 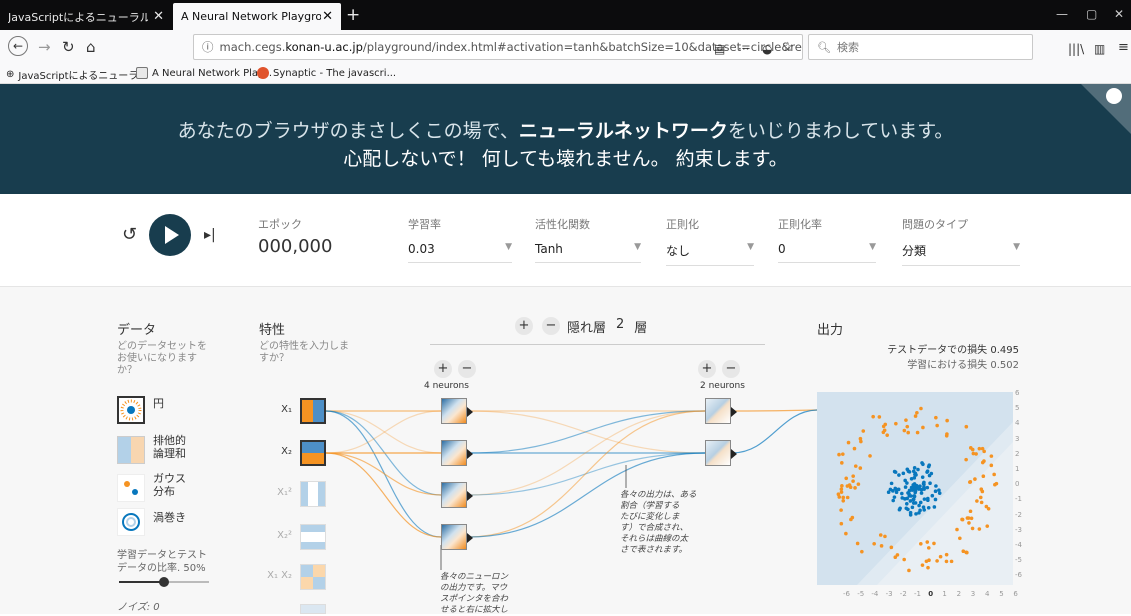 I want to click on layer1-count: 4 neurons, so click(x=446, y=386).